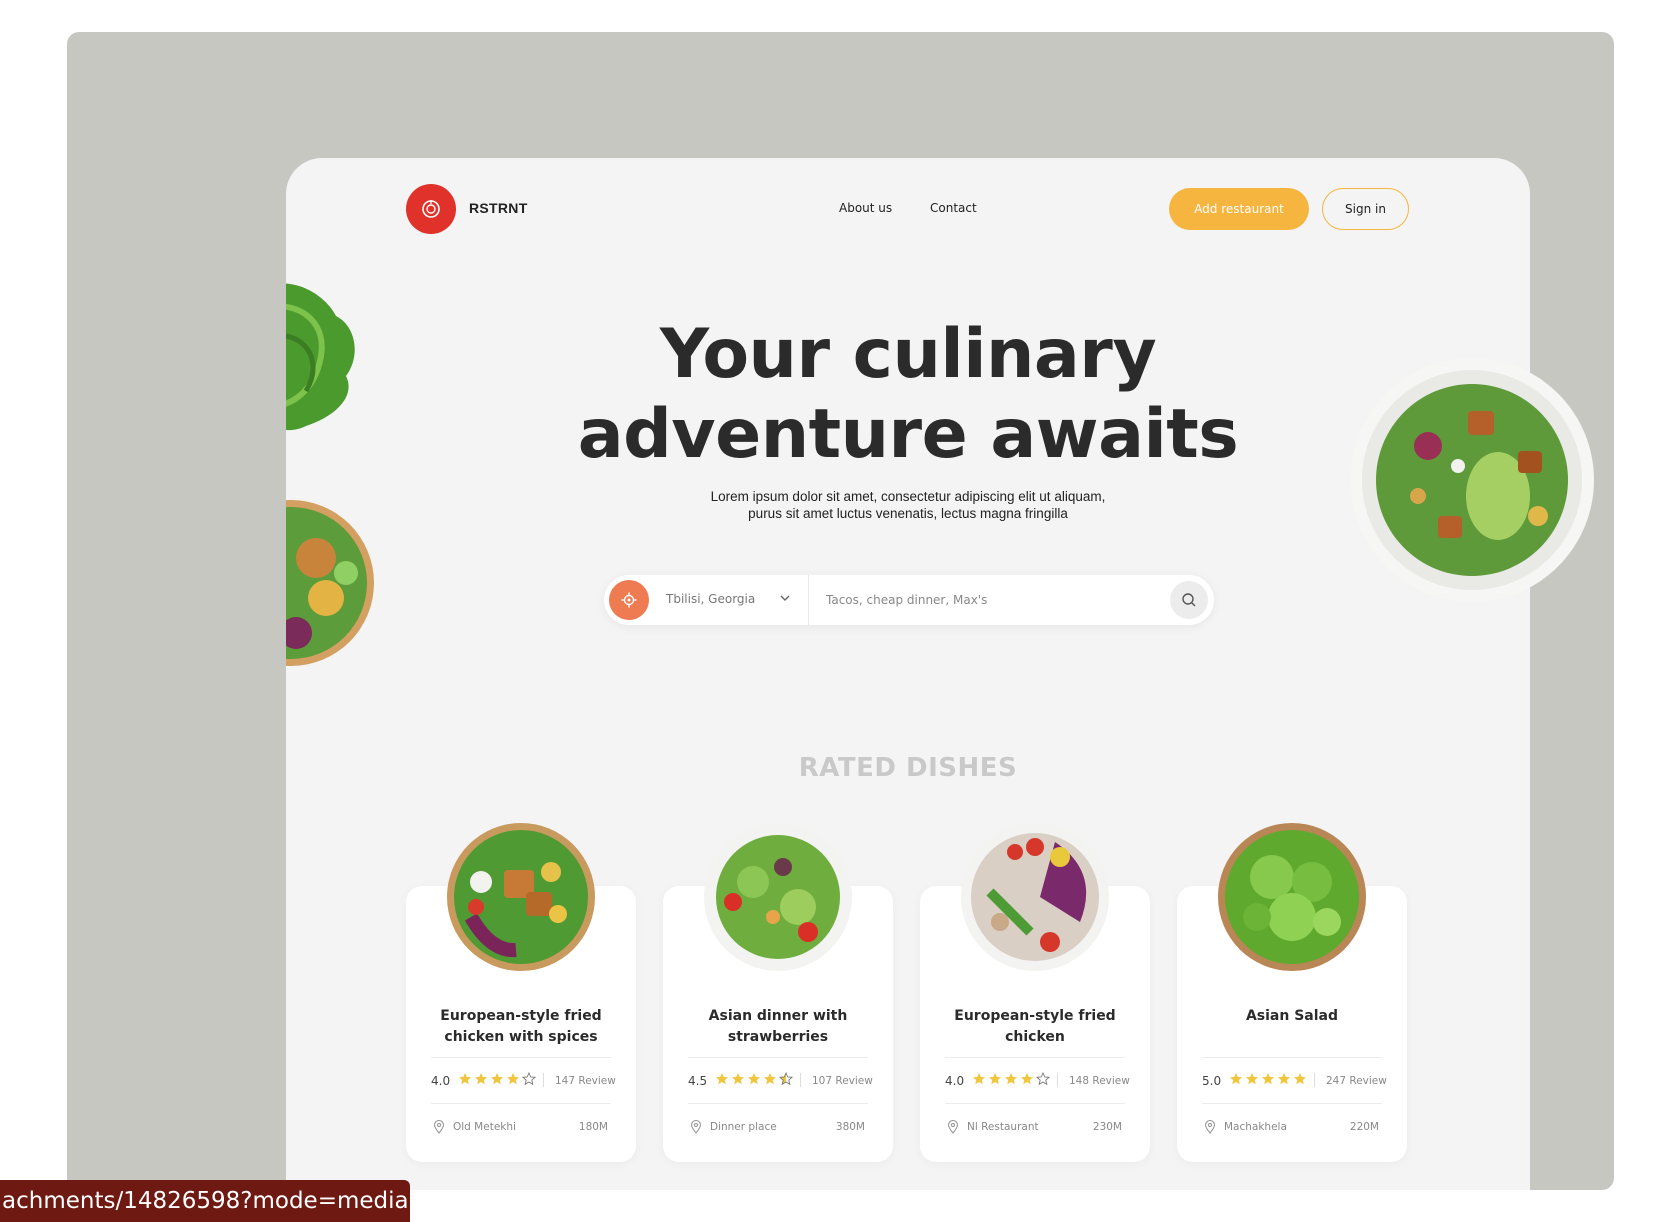 This screenshot has height=1222, width=1660. What do you see at coordinates (1003, 1127) in the screenshot?
I see `restaurant-name: Nl Restaurant` at bounding box center [1003, 1127].